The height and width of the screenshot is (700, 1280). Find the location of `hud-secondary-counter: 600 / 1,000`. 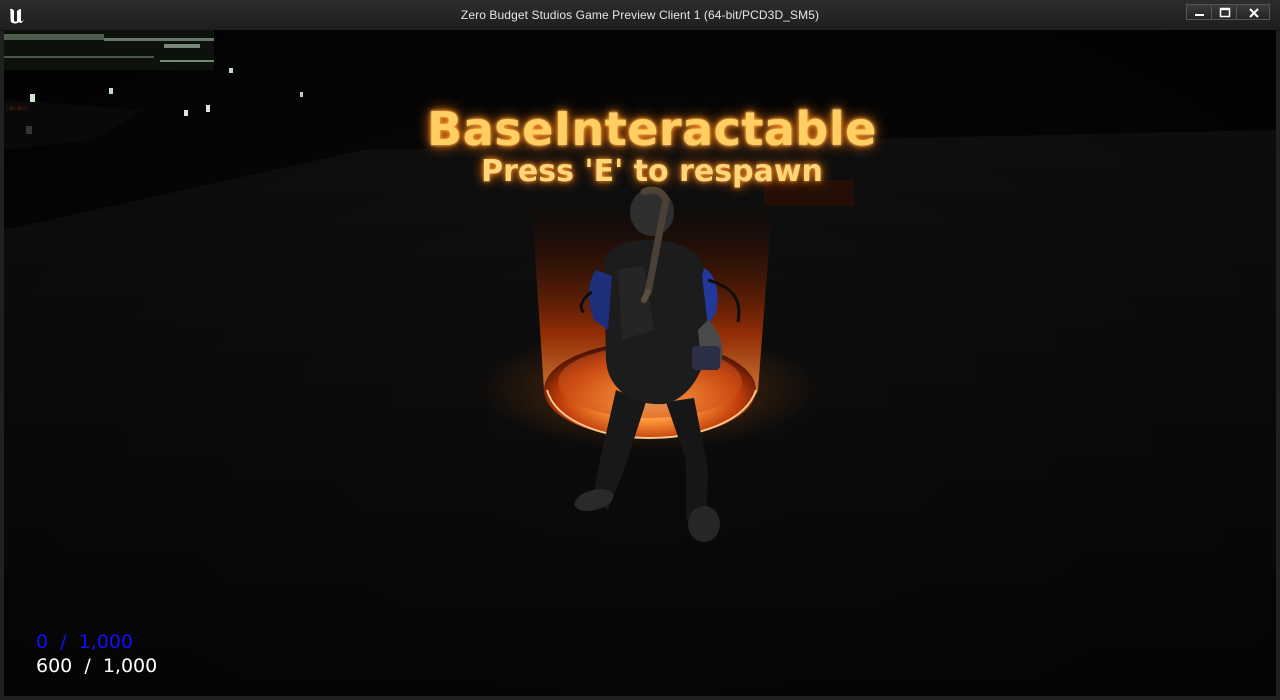

hud-secondary-counter: 600 / 1,000 is located at coordinates (97, 666).